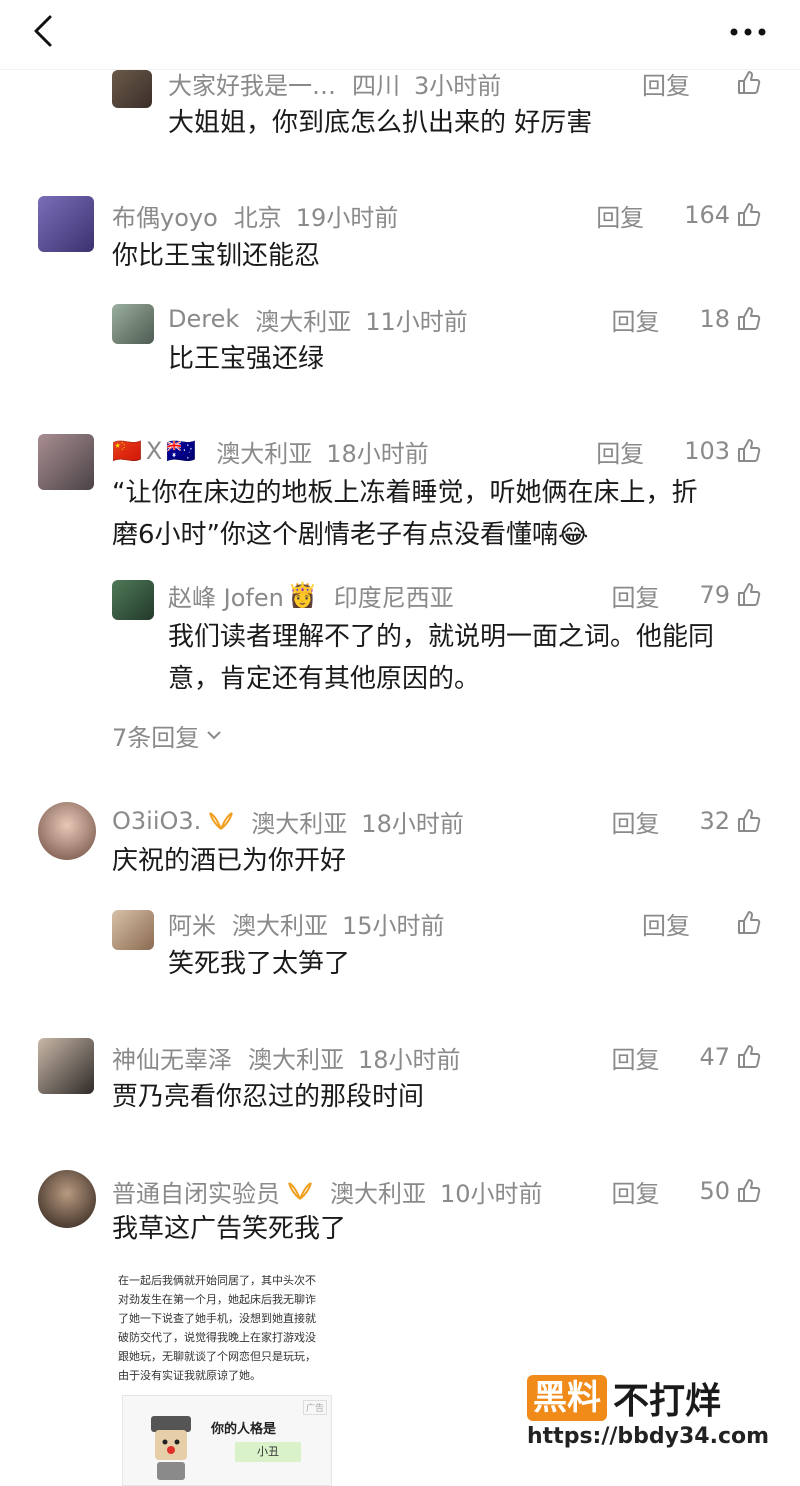  What do you see at coordinates (686, 1057) in the screenshot?
I see `comment-actions: 回复 47` at bounding box center [686, 1057].